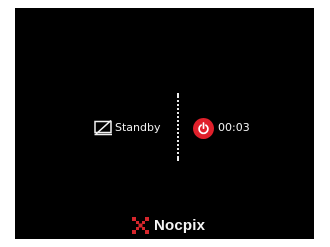  What do you see at coordinates (138, 127) in the screenshot?
I see `standby-label: Standby` at bounding box center [138, 127].